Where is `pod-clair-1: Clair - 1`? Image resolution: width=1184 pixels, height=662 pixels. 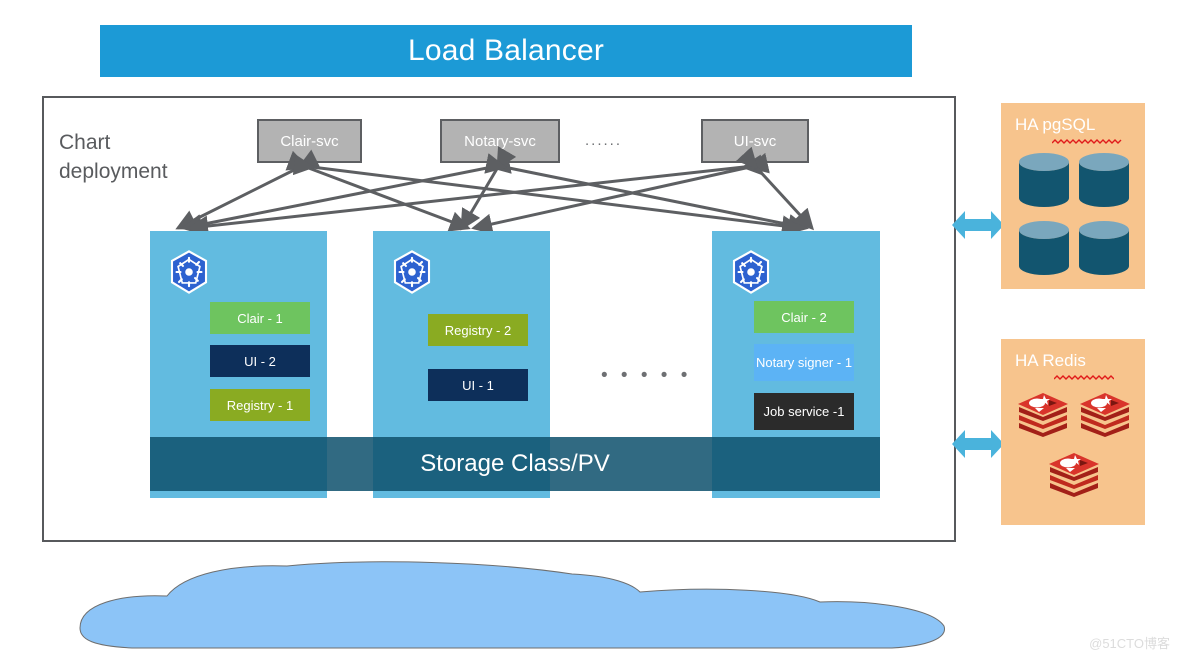
pod-clair-1: Clair - 1 is located at coordinates (260, 318).